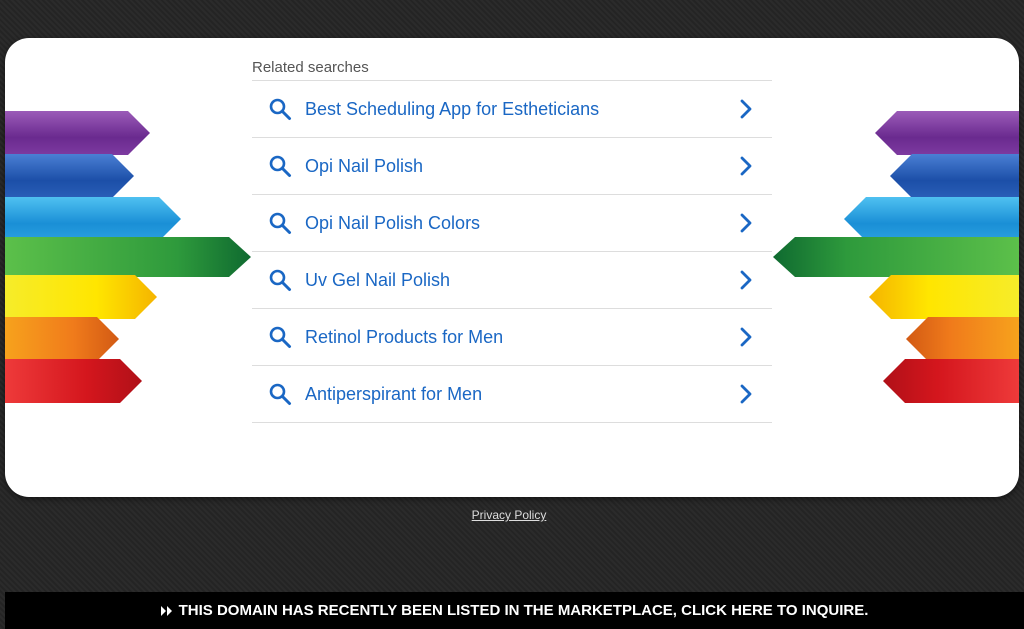  I want to click on related-search-label: Best Scheduling App for Estheticians, so click(520, 109).